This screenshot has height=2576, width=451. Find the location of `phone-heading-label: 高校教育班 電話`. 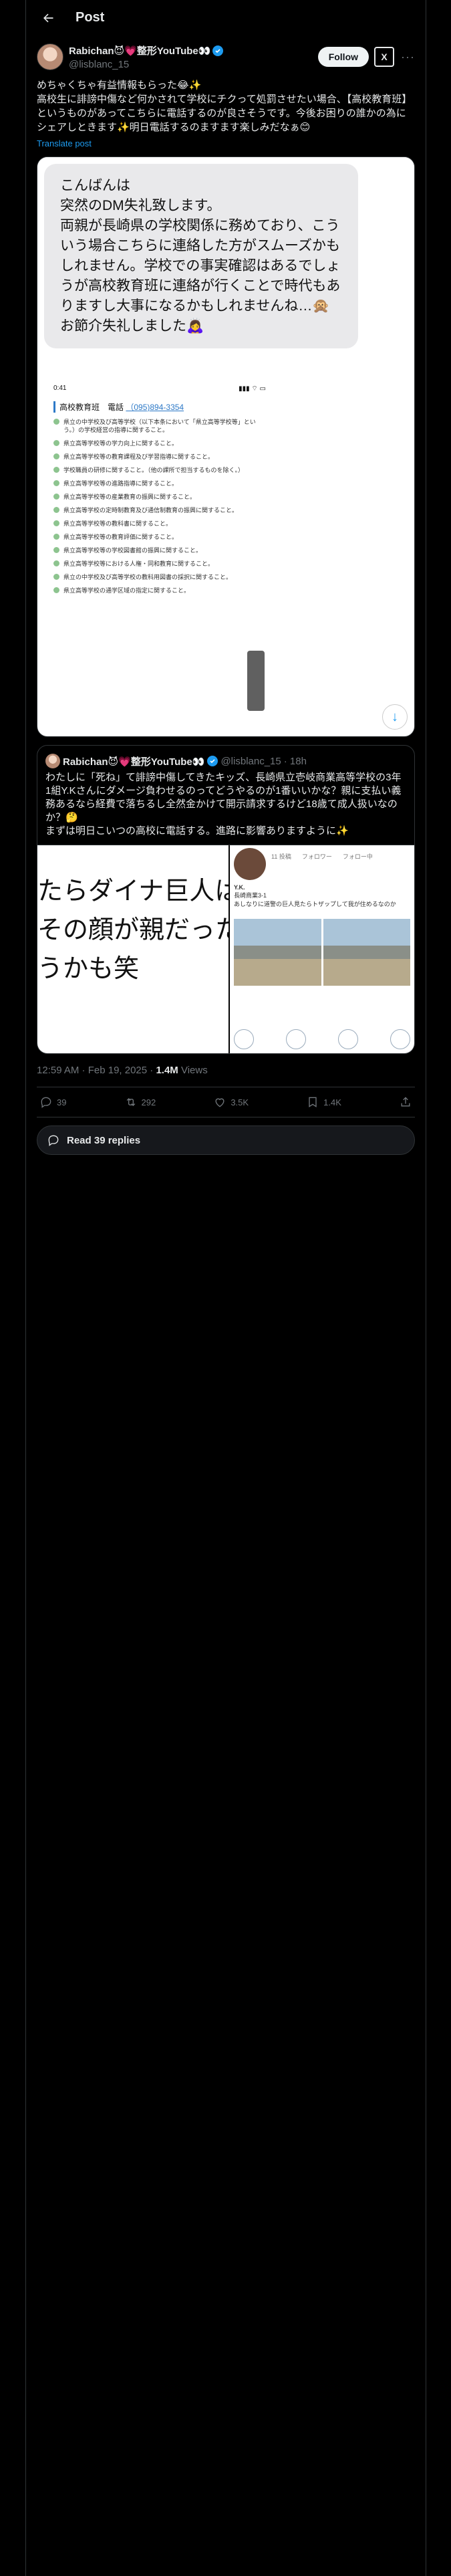

phone-heading-label: 高校教育班 電話 is located at coordinates (91, 407).